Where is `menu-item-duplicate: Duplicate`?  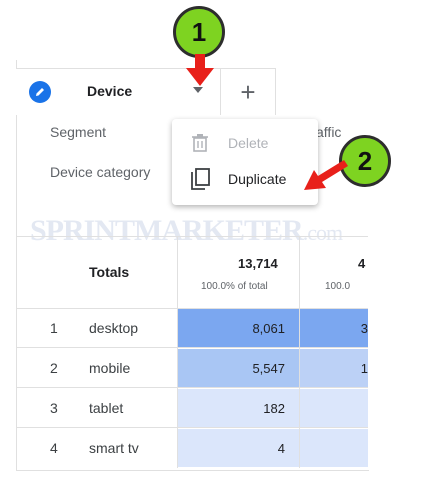 menu-item-duplicate: Duplicate is located at coordinates (245, 179).